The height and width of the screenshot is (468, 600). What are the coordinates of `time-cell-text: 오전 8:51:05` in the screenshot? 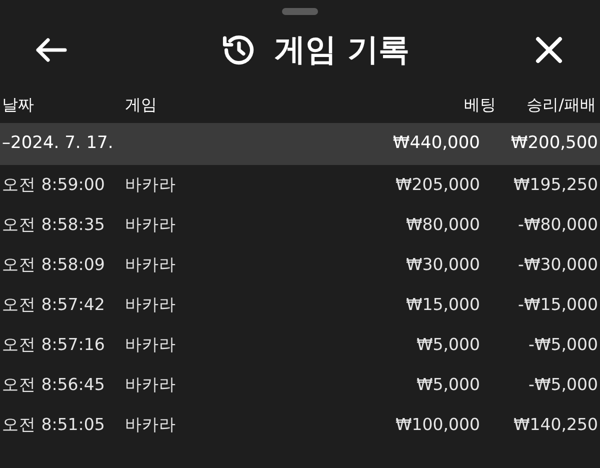 It's located at (53, 425).